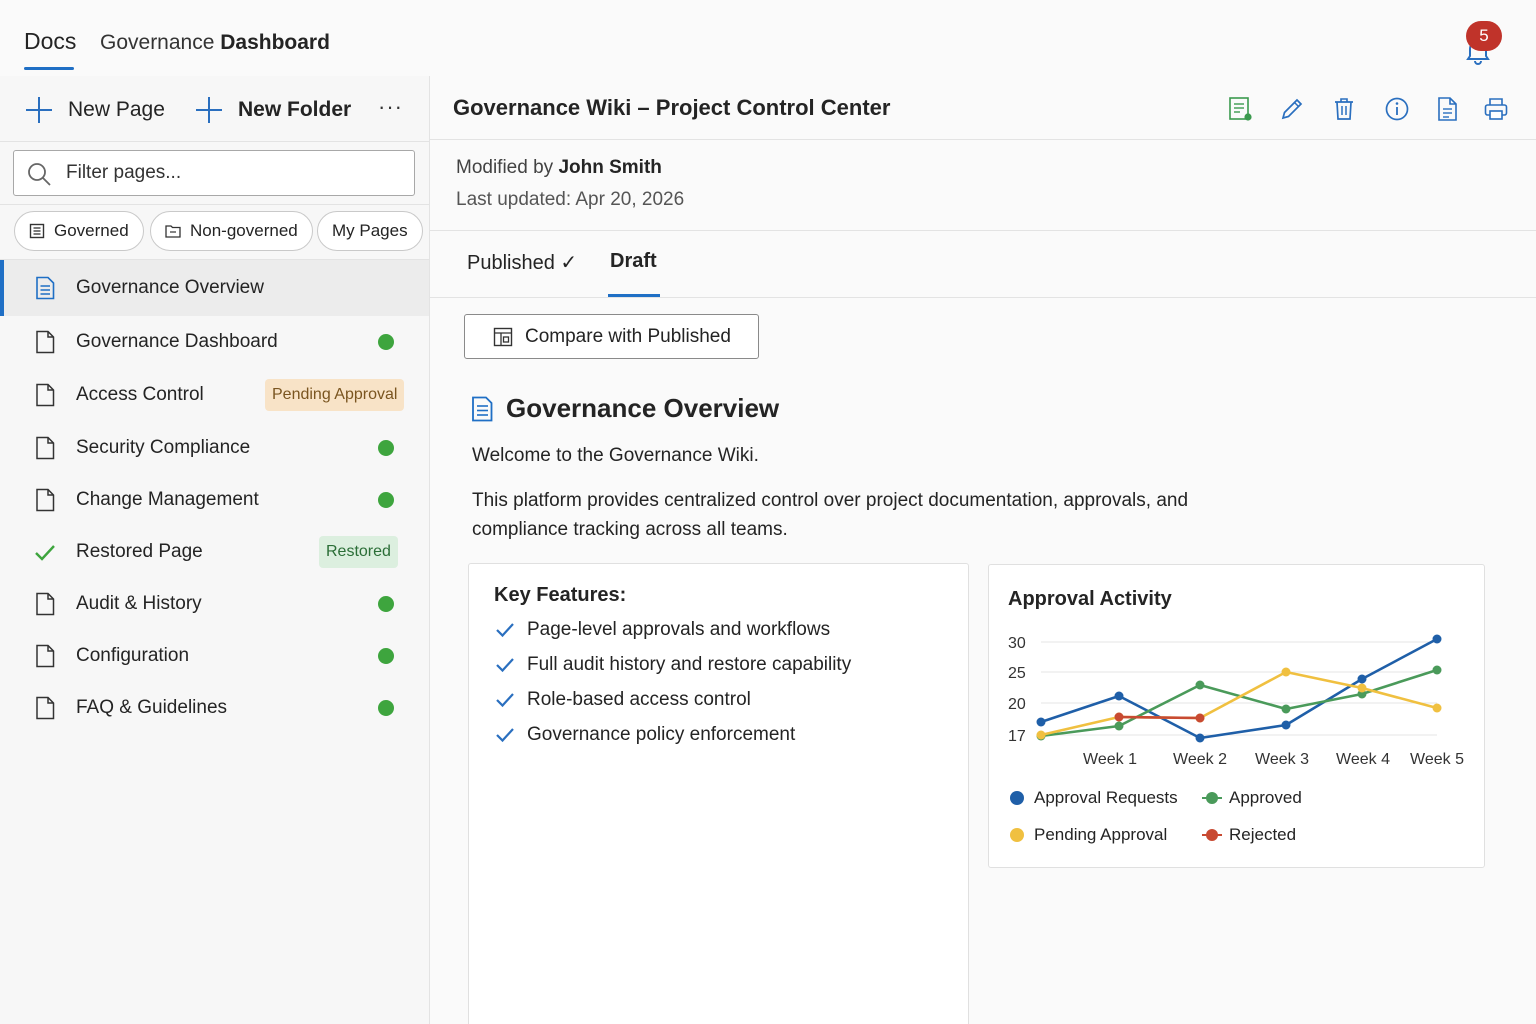 Image resolution: width=1536 pixels, height=1024 pixels. I want to click on edit-pencil-icon, so click(1292, 109).